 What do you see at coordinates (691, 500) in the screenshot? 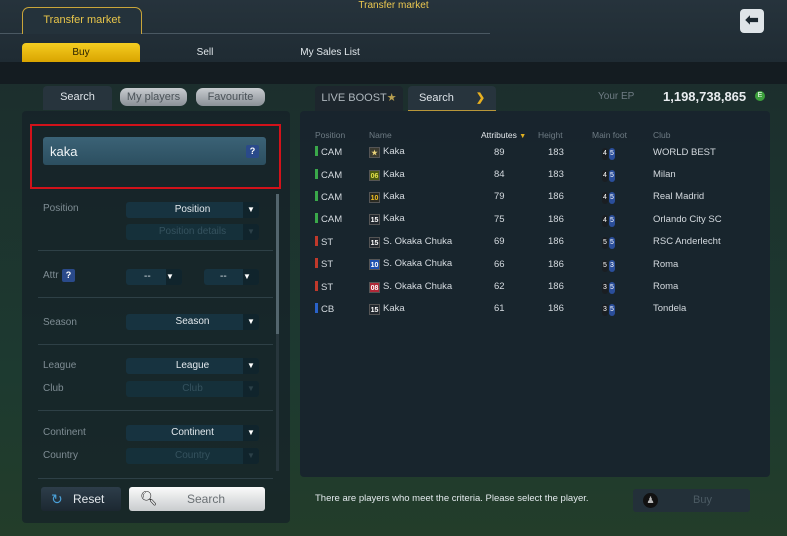
I see `buy-button: ♟ Buy` at bounding box center [691, 500].